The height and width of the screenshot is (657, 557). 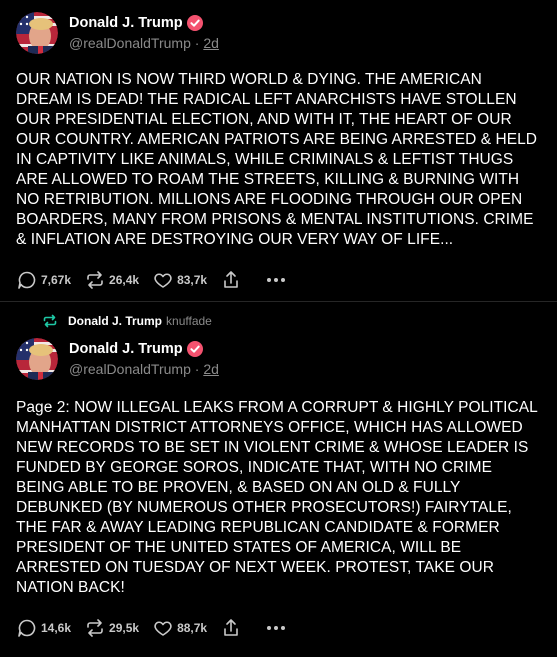 I want to click on reply-button: 7,67k, so click(x=43, y=280).